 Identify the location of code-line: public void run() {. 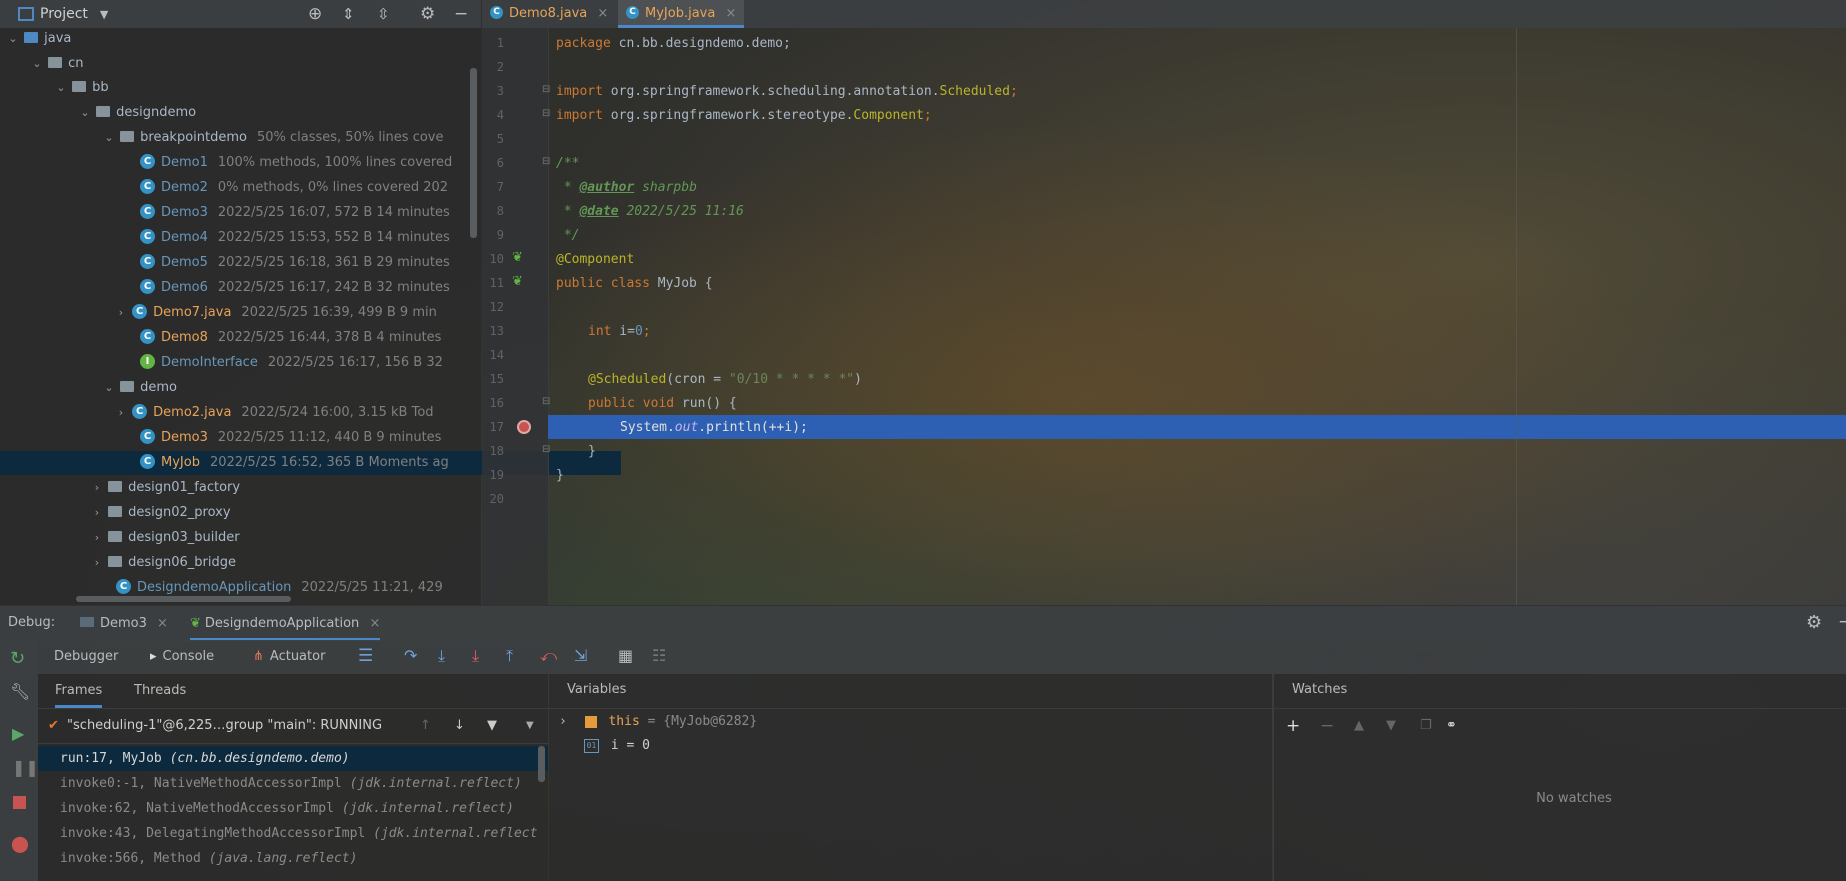
(662, 403).